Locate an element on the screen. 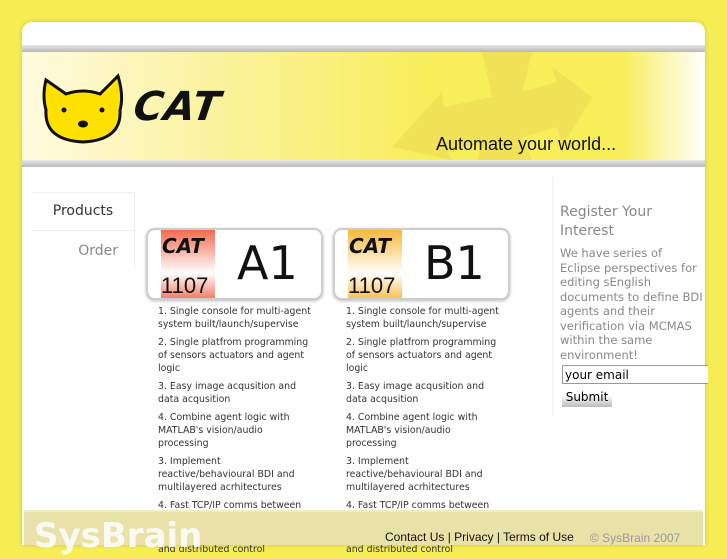 The width and height of the screenshot is (727, 559). footer-brand: SysBrain is located at coordinates (118, 536).